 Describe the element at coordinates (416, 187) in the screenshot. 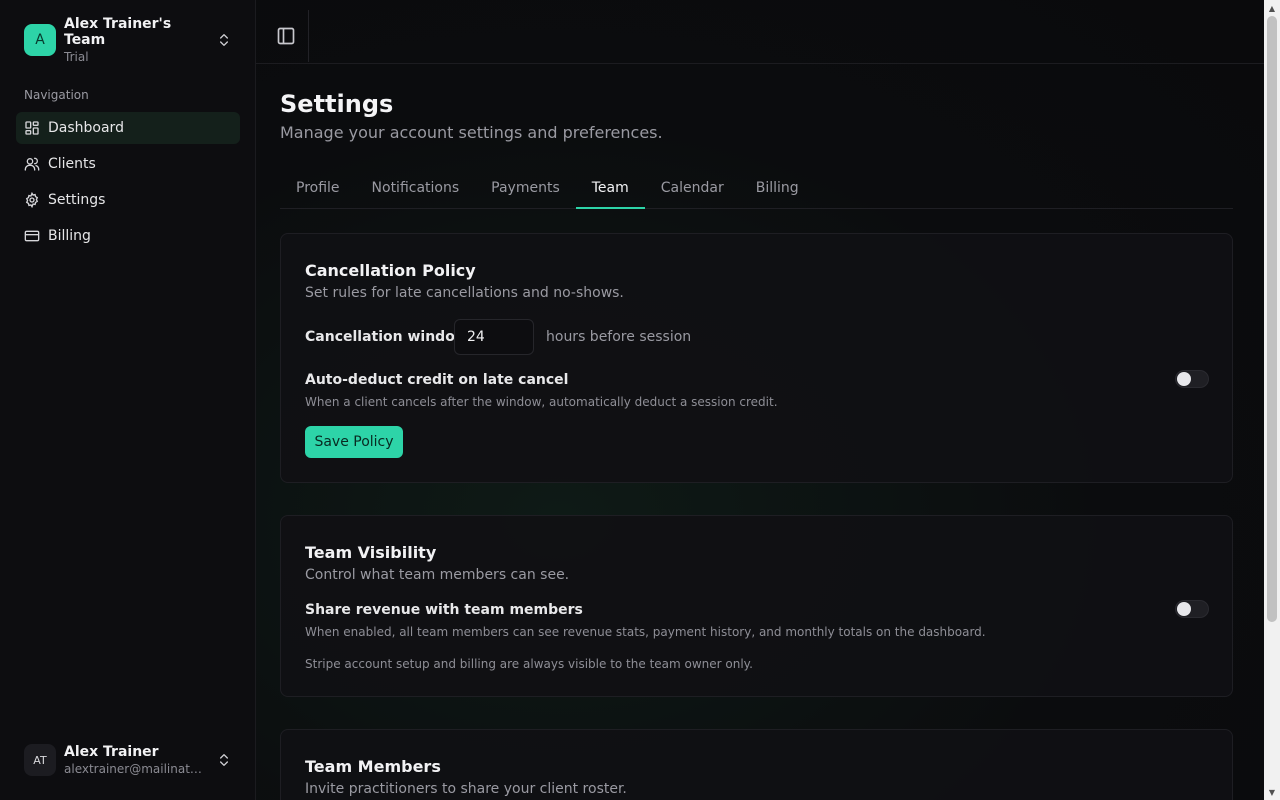

I see `tab-notifications: Notifications` at that location.